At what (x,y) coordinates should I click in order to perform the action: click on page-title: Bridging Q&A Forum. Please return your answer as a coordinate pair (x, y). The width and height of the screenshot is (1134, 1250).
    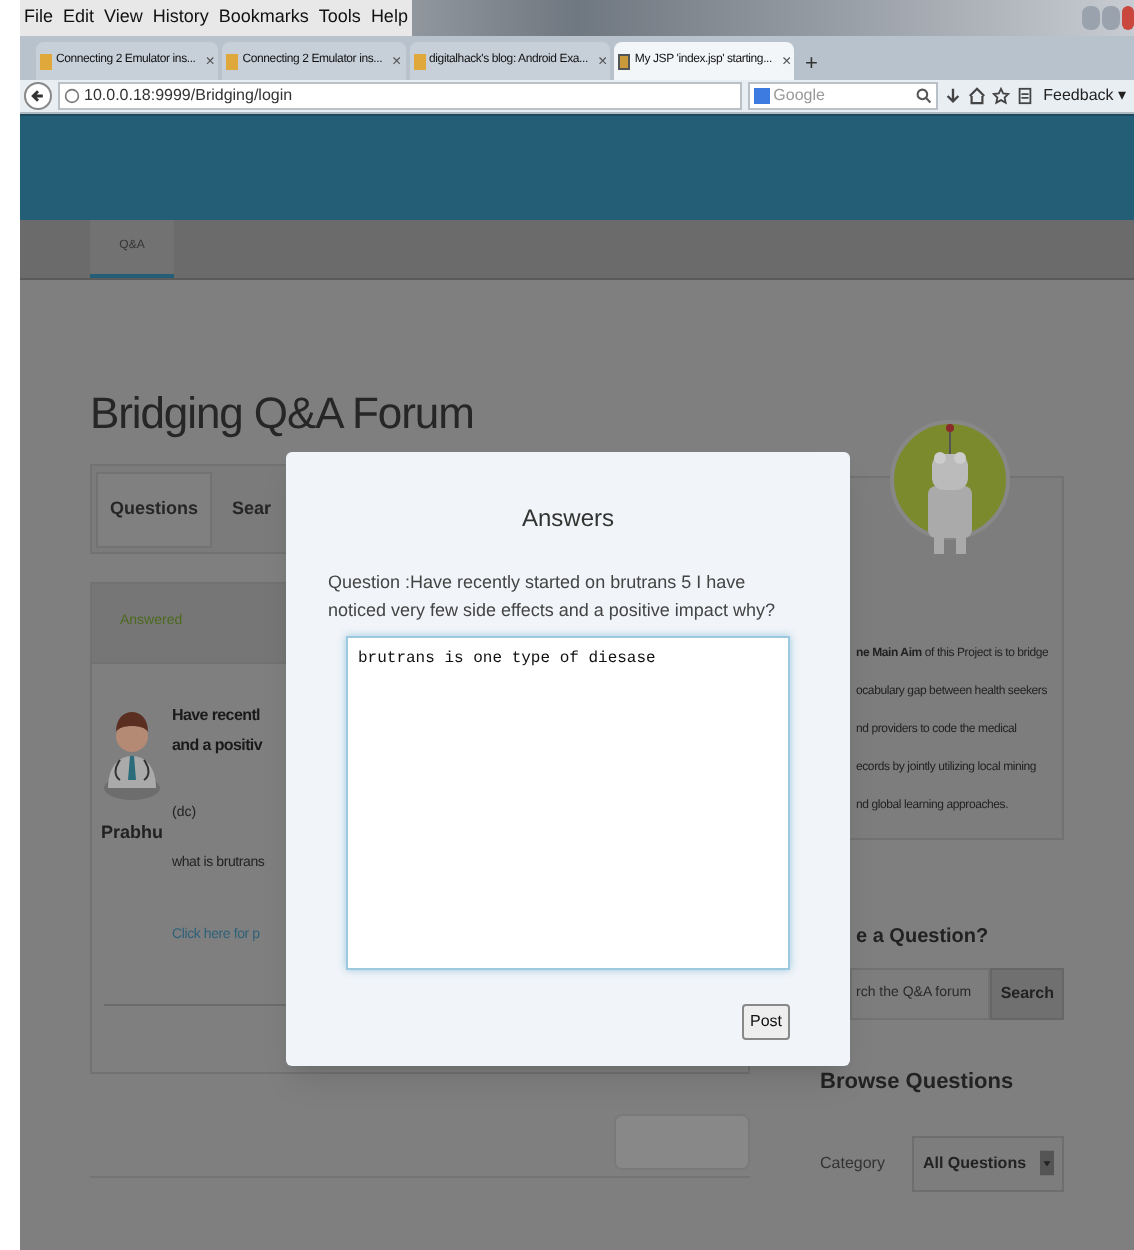
    Looking at the image, I should click on (283, 414).